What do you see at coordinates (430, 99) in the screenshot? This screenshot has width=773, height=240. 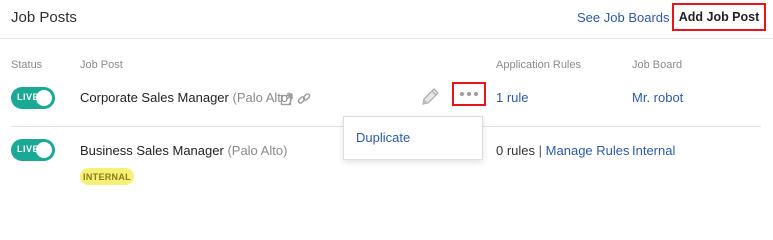 I see `pencil-icon` at bounding box center [430, 99].